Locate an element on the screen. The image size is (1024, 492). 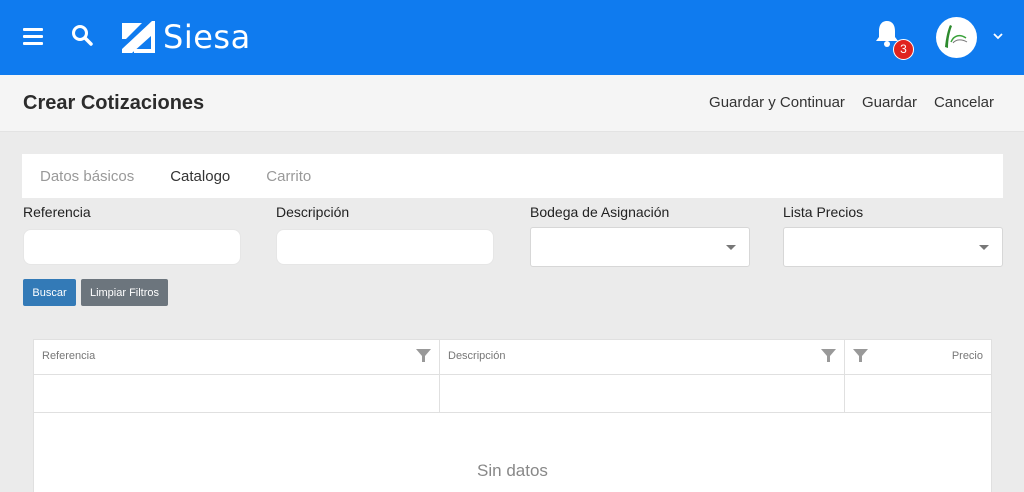
descripcion-label: Descripción is located at coordinates (313, 212).